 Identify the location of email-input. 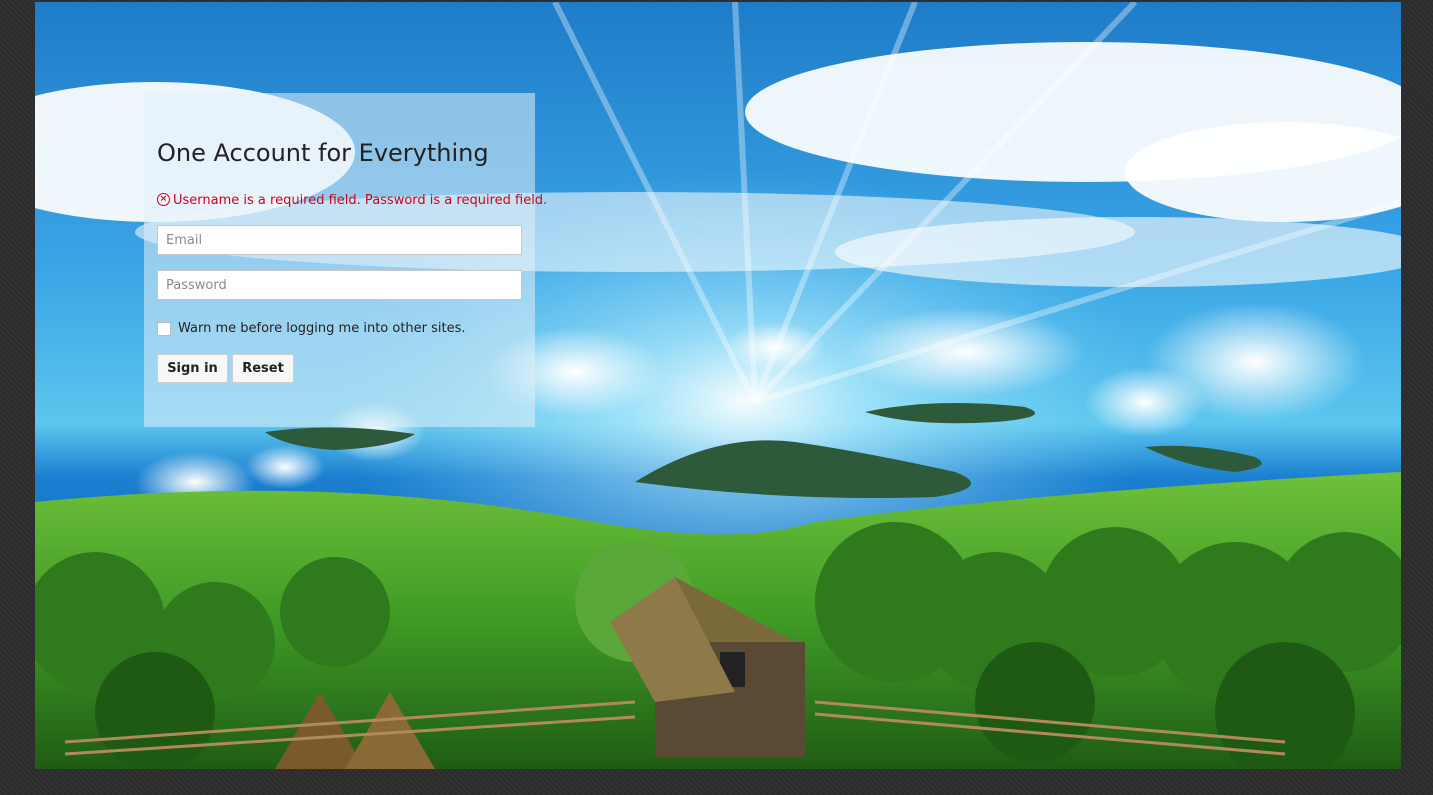
(339, 240).